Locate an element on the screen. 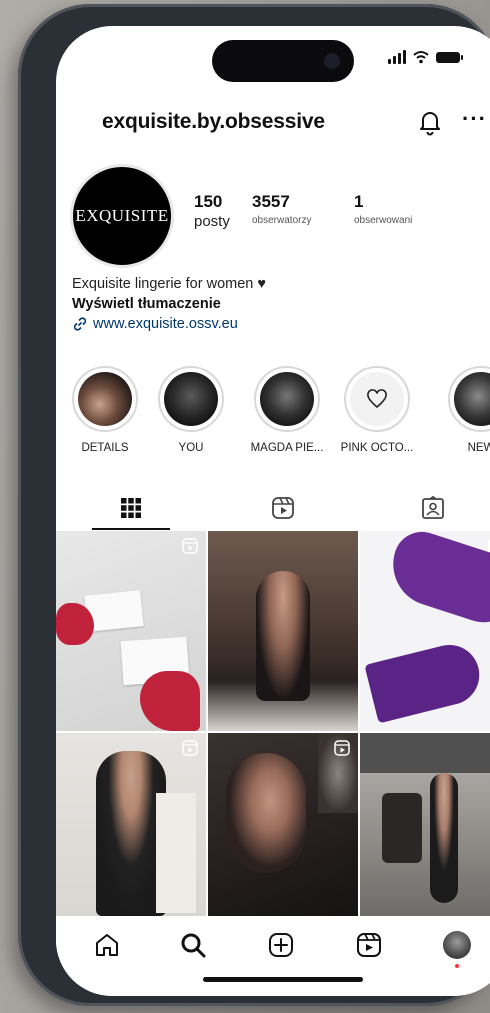 This screenshot has height=1013, width=490. website-link: www.exquisite.ossv.eu is located at coordinates (169, 324).